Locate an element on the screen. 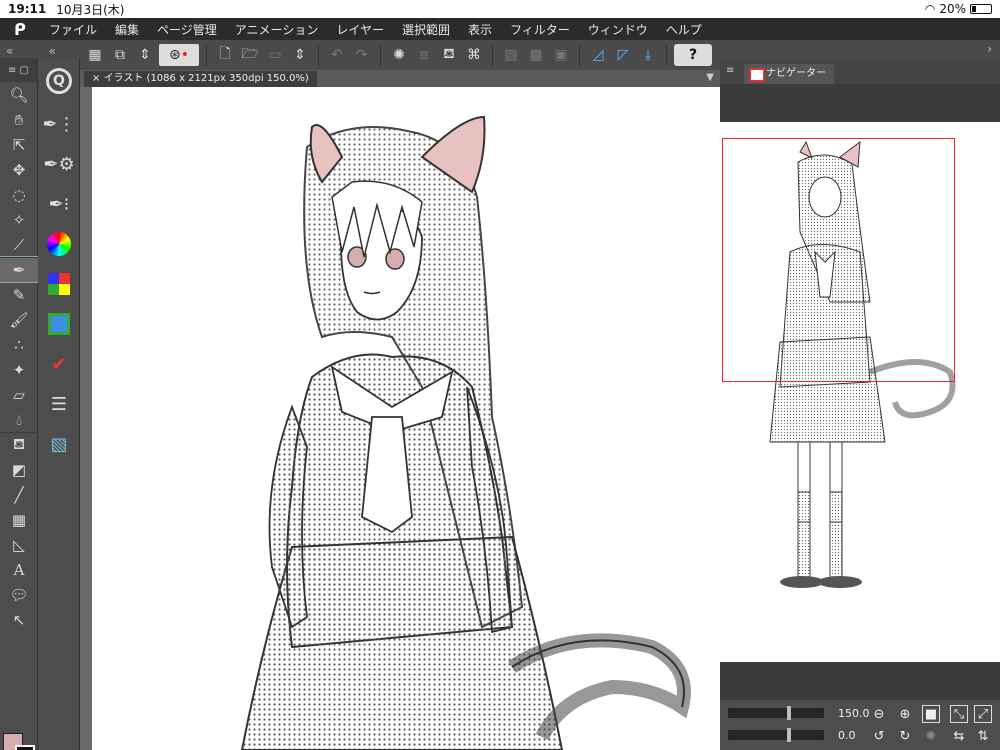  quick-access-button: Q is located at coordinates (59, 81).